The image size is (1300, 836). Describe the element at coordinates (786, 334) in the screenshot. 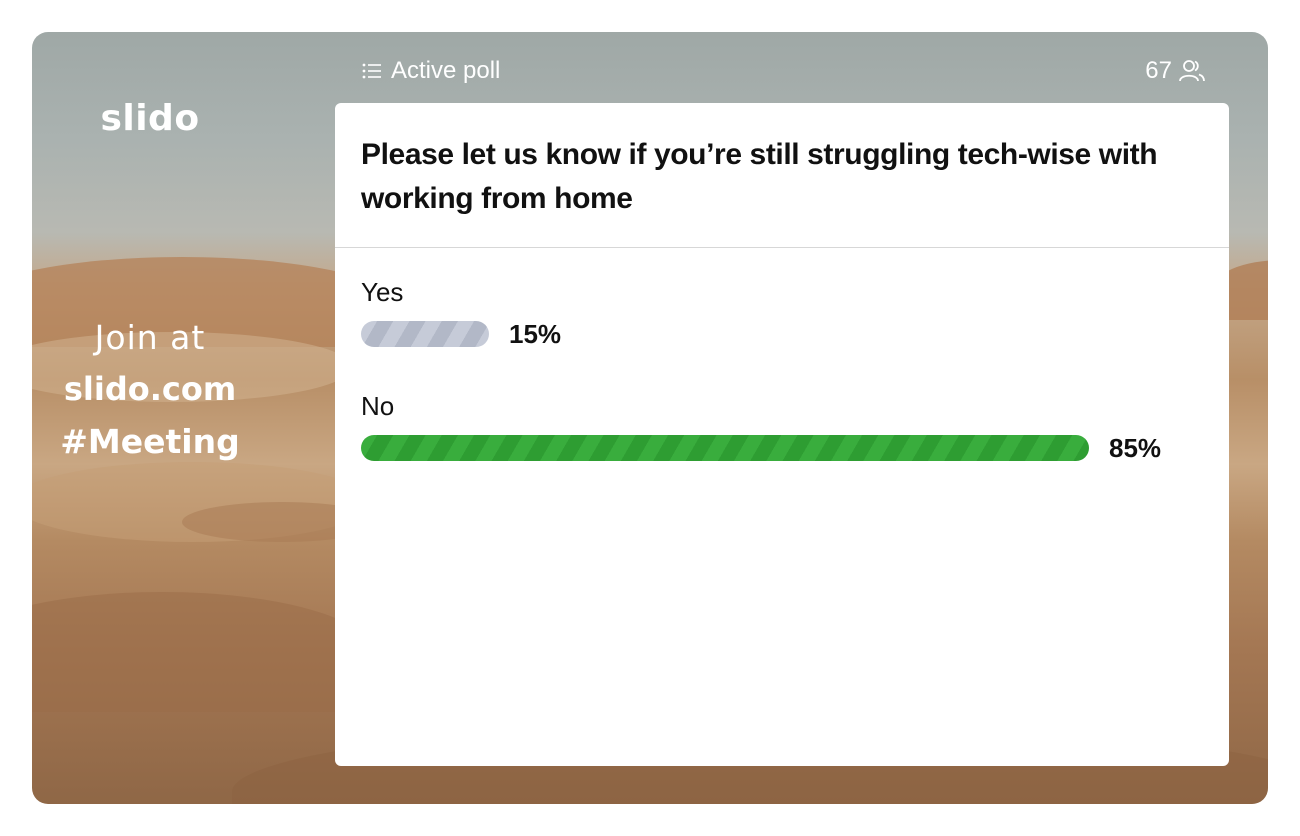

I see `result-bar-row: 15%` at that location.